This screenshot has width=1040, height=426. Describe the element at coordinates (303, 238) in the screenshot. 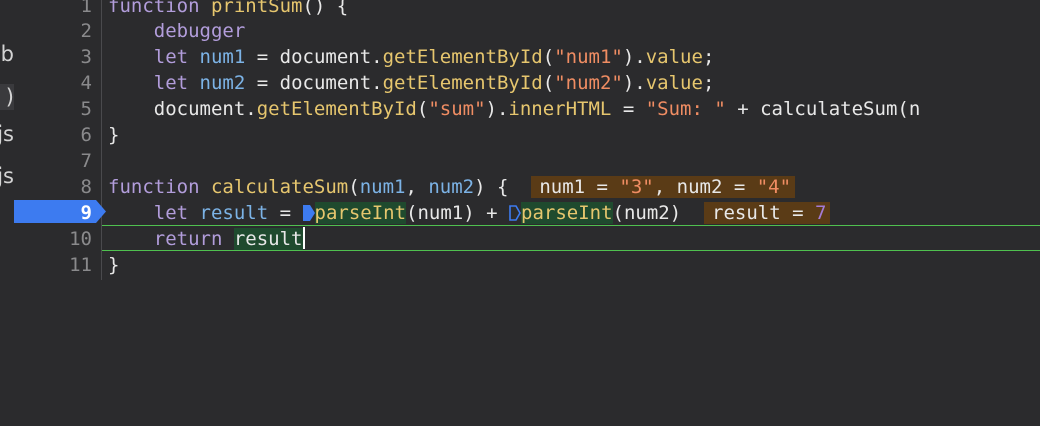

I see `text-cursor` at that location.